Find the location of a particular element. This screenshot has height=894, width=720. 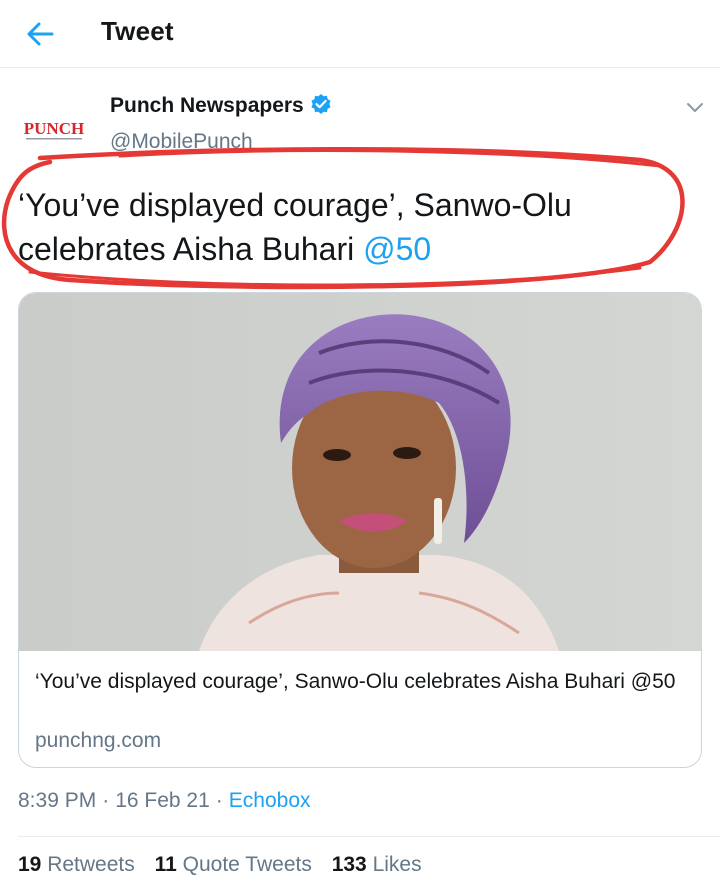

verified-badge-icon is located at coordinates (321, 104).